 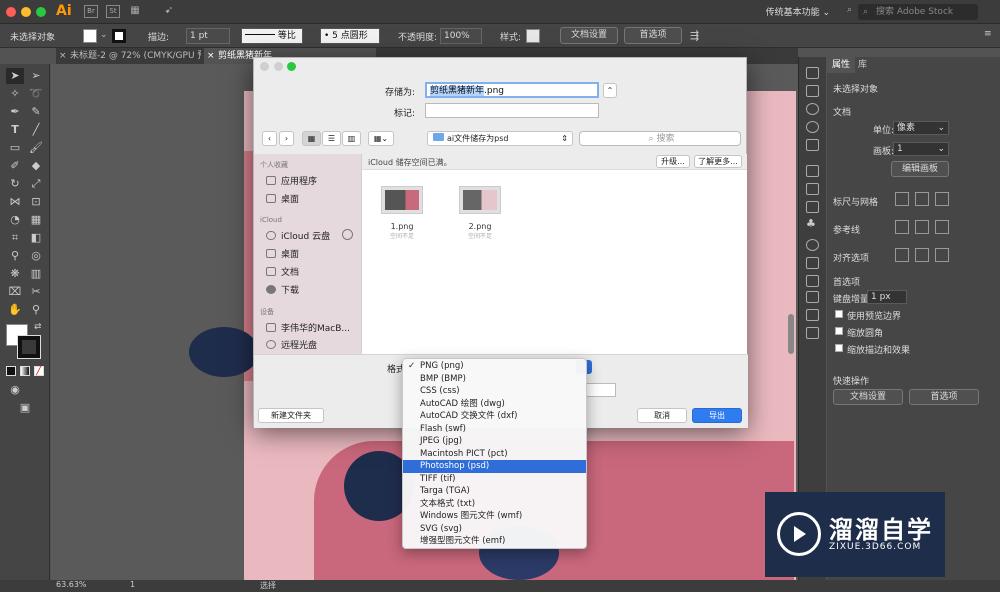 I want to click on units-select: 像素 ⌄, so click(x=921, y=128).